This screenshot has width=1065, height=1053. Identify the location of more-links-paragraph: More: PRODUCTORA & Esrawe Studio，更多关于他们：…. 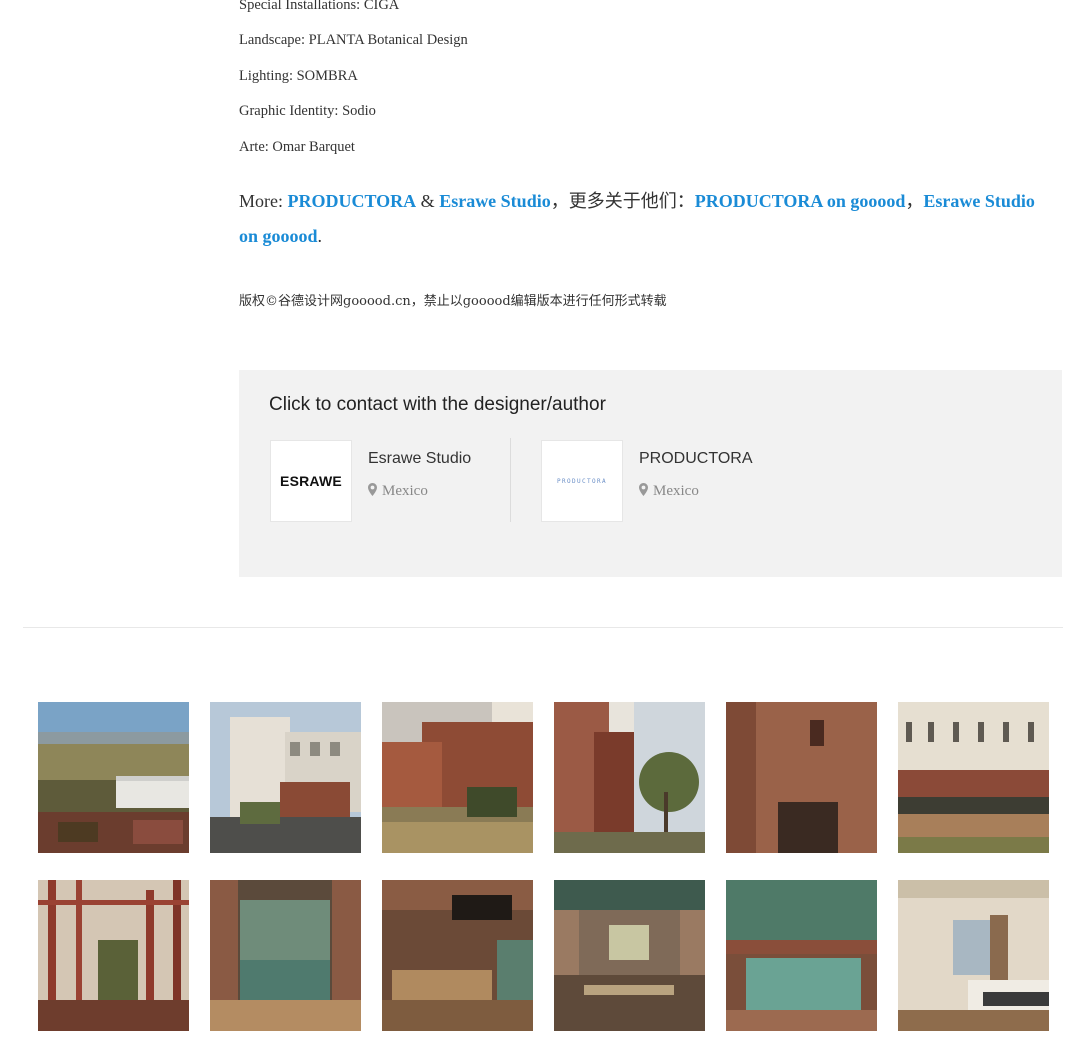
(639, 219).